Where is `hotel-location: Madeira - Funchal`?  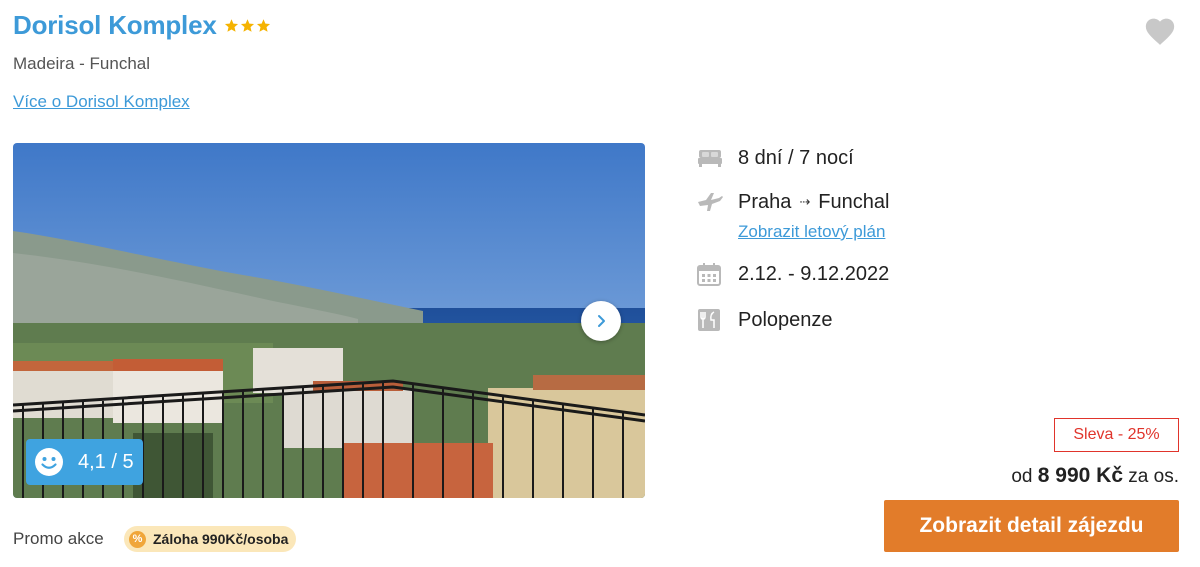
hotel-location: Madeira - Funchal is located at coordinates (82, 63).